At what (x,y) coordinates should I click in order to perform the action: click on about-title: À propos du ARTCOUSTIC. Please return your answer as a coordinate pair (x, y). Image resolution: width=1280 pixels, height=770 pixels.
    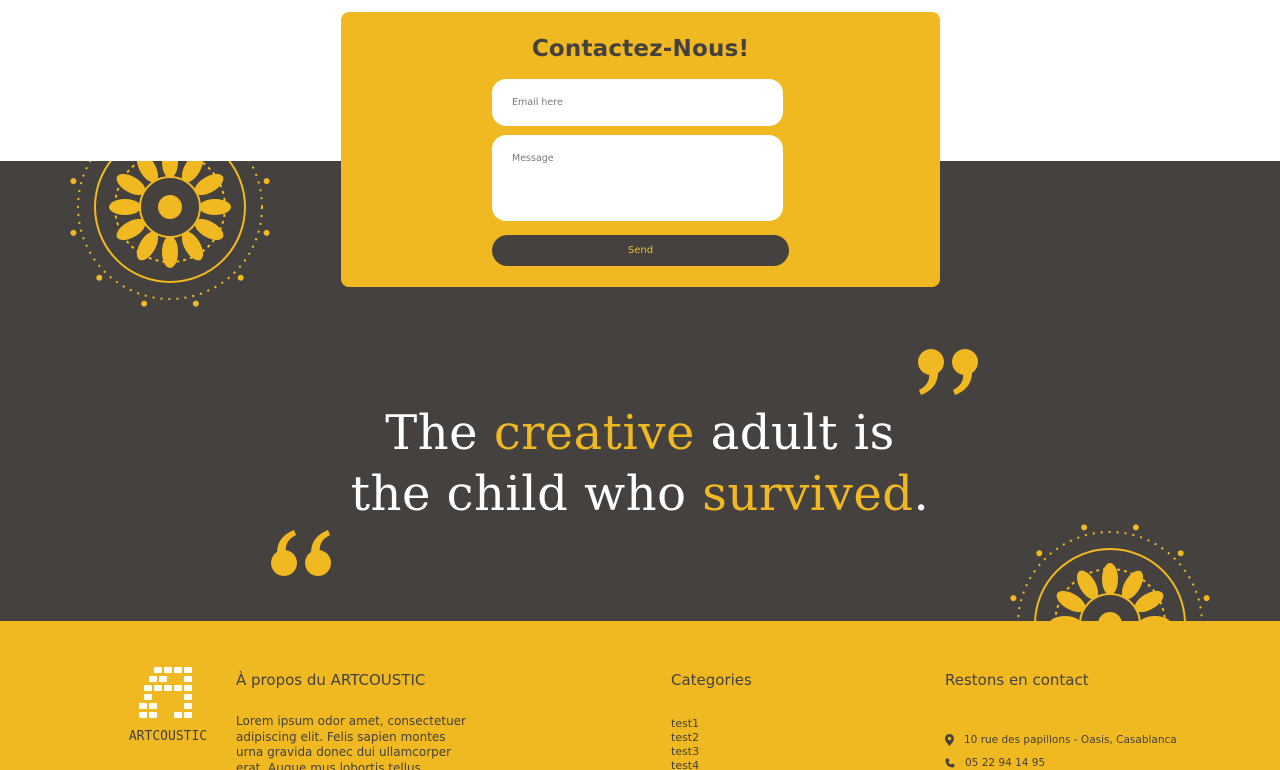
    Looking at the image, I should click on (331, 680).